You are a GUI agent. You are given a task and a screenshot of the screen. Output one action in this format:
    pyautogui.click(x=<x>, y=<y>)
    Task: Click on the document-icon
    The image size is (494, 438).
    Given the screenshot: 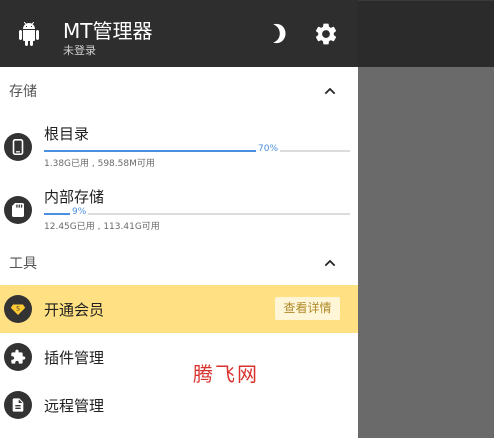 What is the action you would take?
    pyautogui.click(x=18, y=405)
    